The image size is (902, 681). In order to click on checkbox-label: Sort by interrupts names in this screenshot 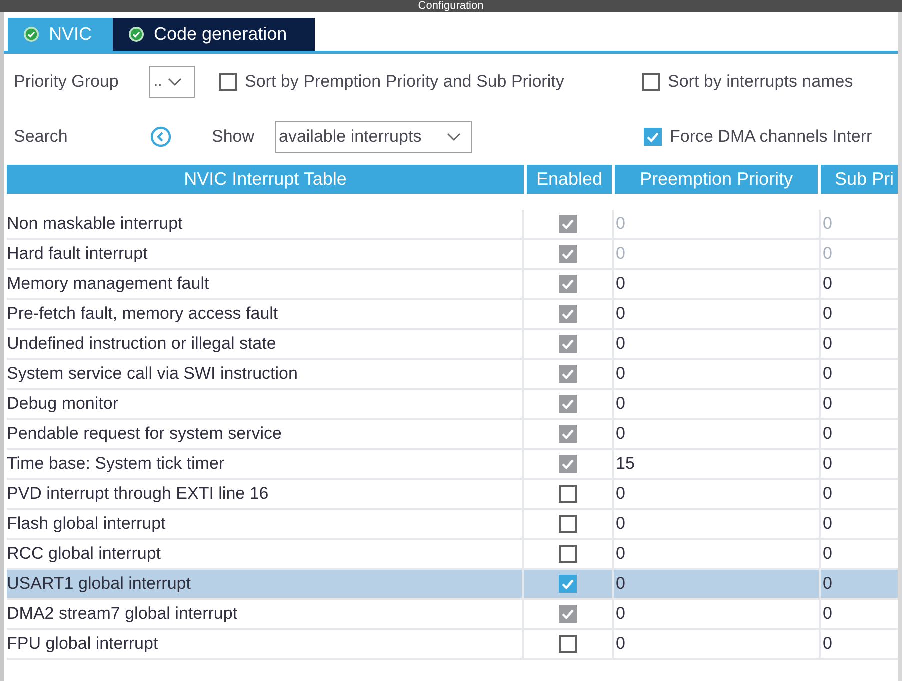, I will do `click(761, 82)`.